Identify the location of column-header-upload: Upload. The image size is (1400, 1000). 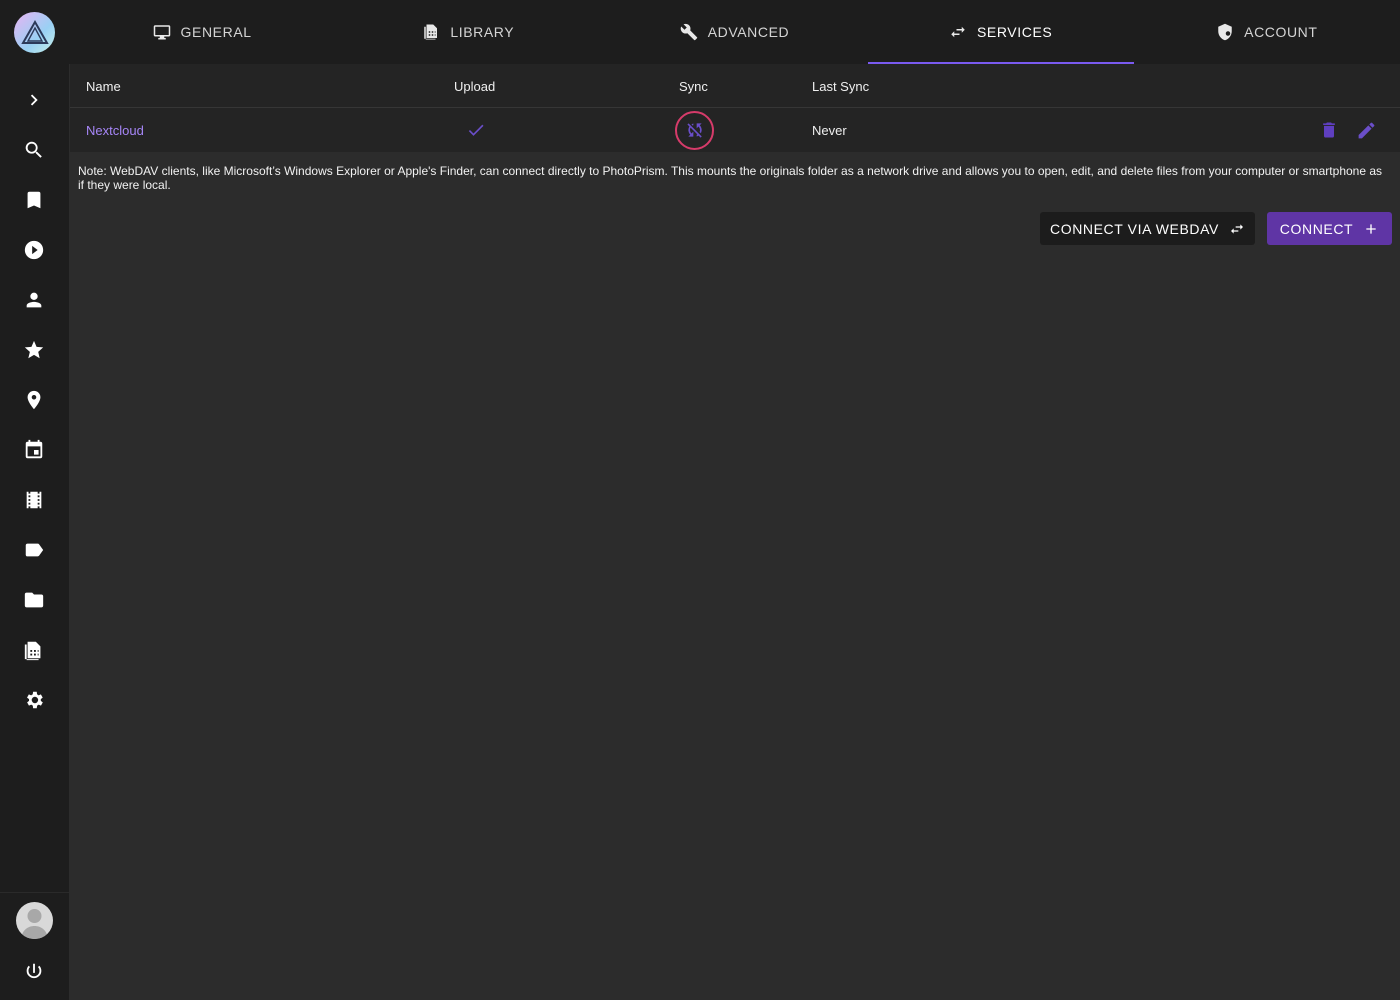
(474, 86).